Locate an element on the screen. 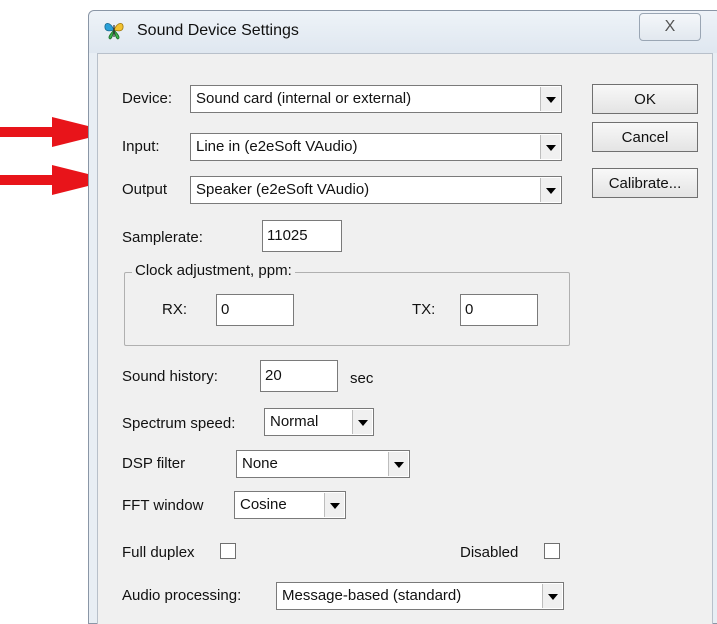  audio-processing-value: Message-based (standard) is located at coordinates (372, 595).